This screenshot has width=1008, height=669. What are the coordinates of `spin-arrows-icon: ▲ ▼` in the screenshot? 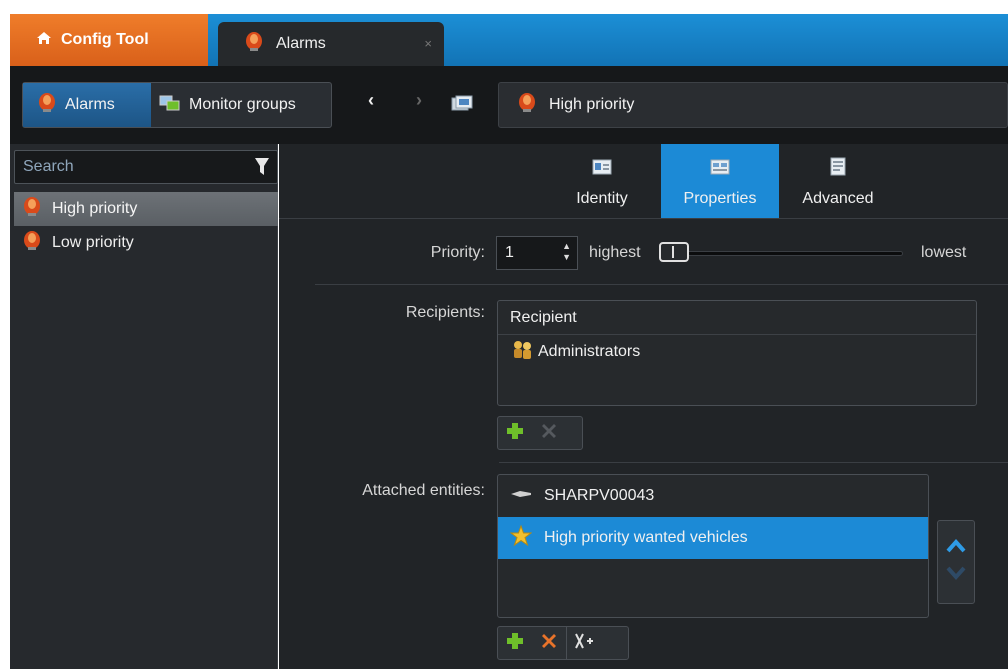 It's located at (566, 252).